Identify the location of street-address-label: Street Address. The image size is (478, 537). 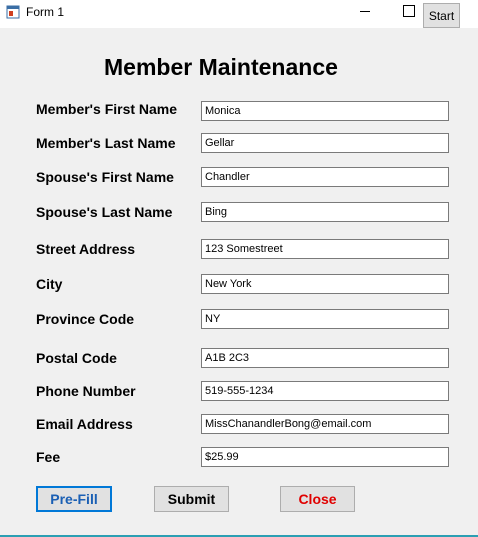
(86, 249).